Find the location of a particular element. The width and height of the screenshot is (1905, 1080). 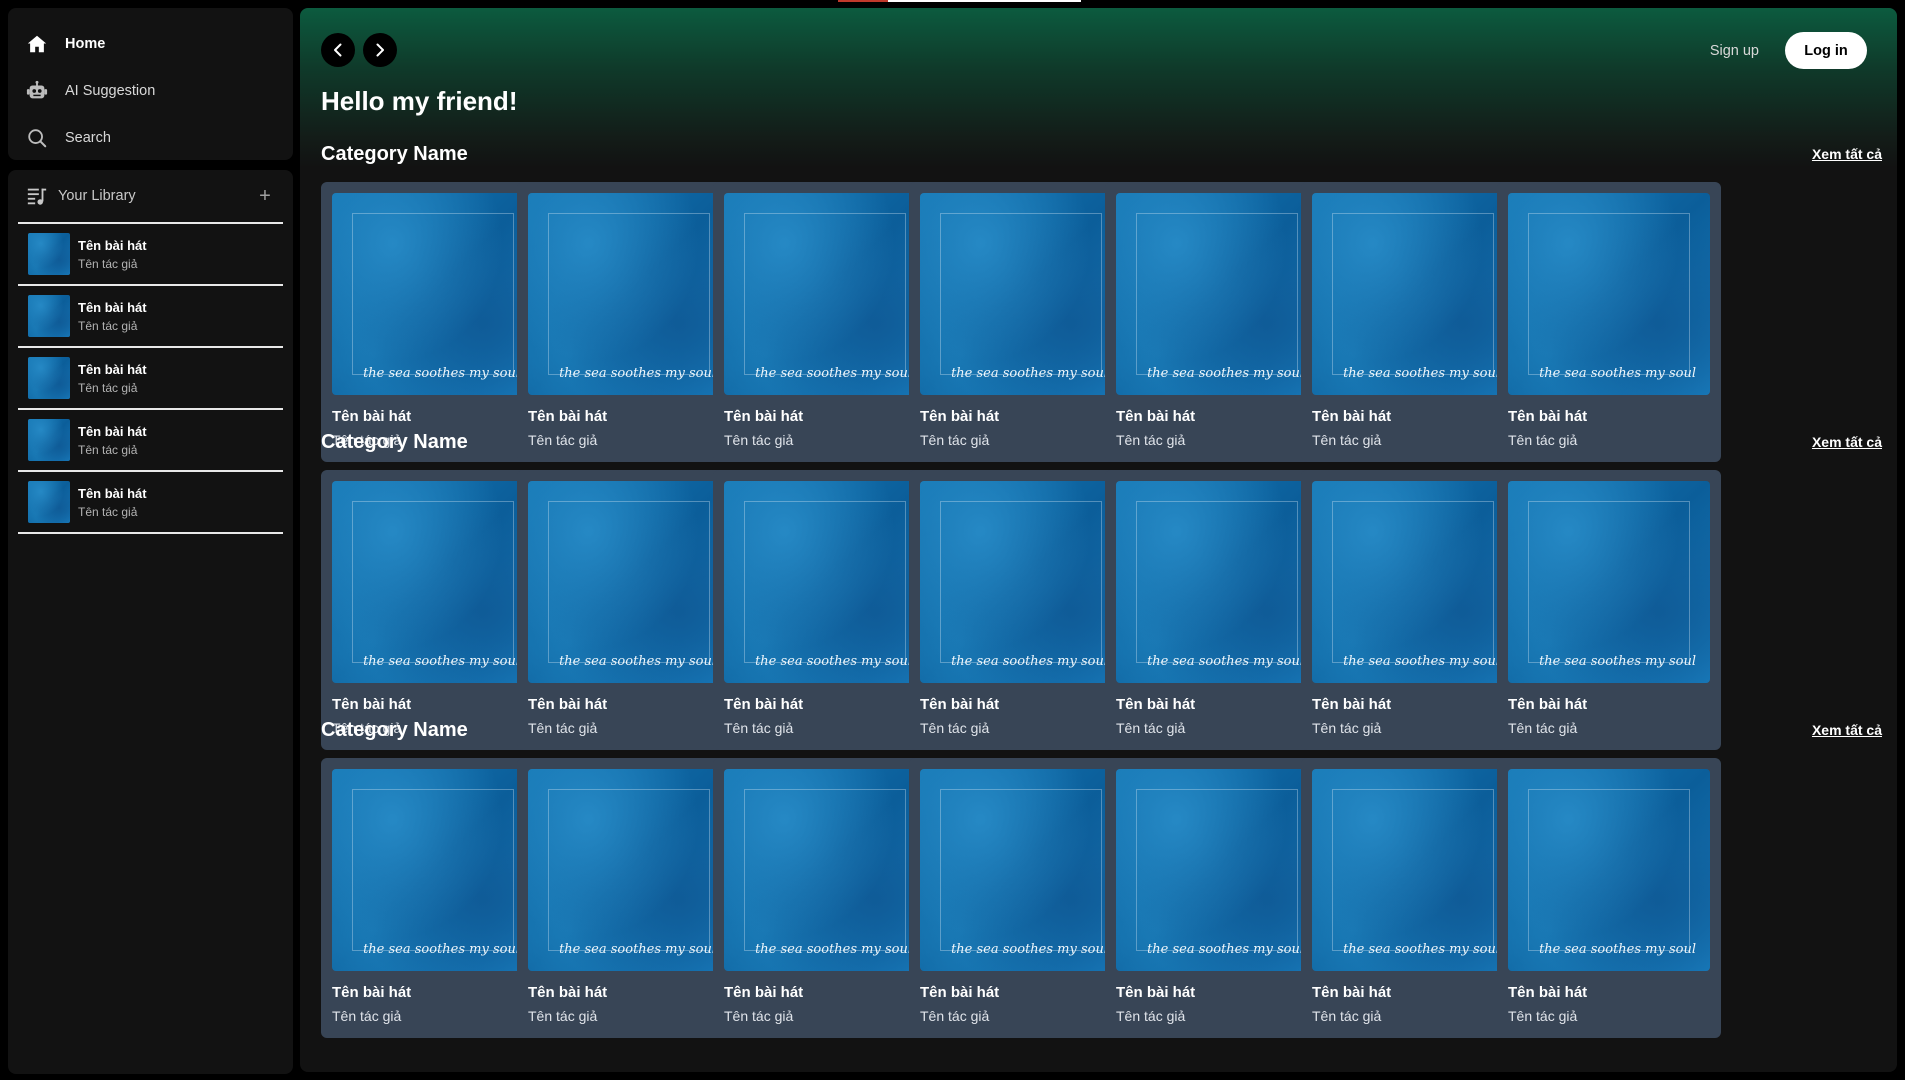

chevron-right-icon is located at coordinates (380, 50).